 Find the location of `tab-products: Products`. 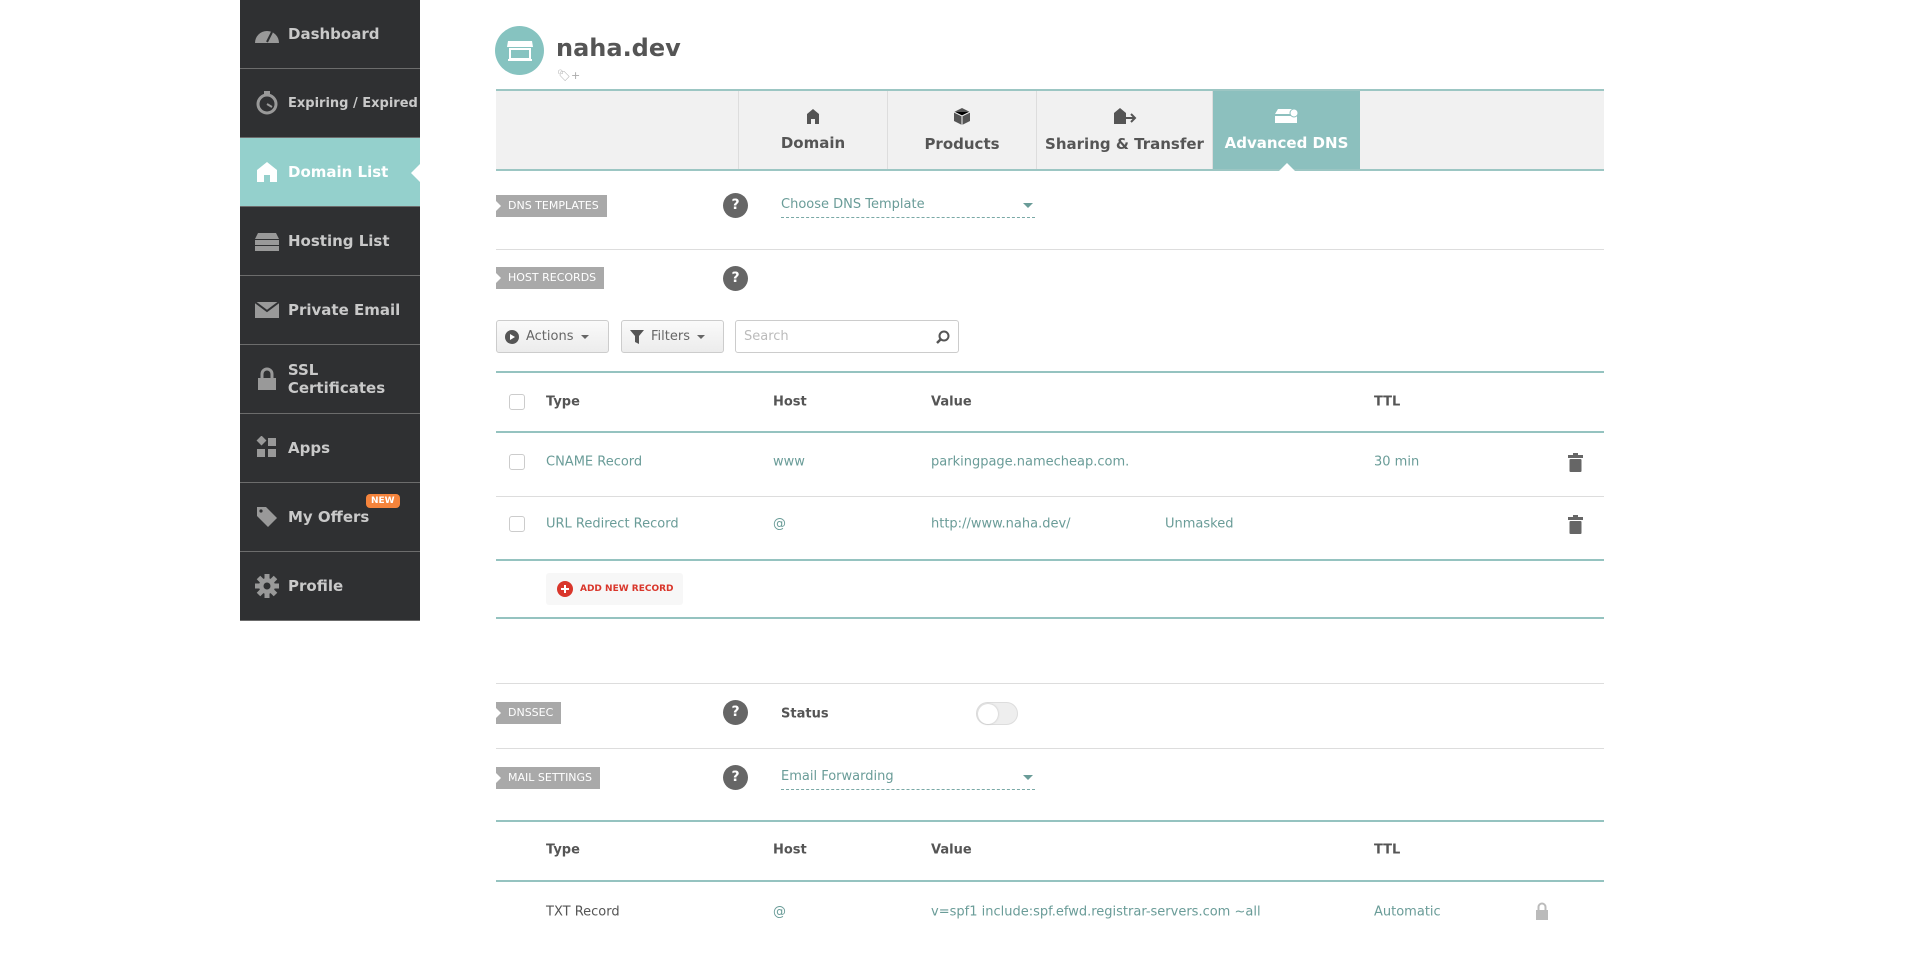

tab-products: Products is located at coordinates (961, 130).